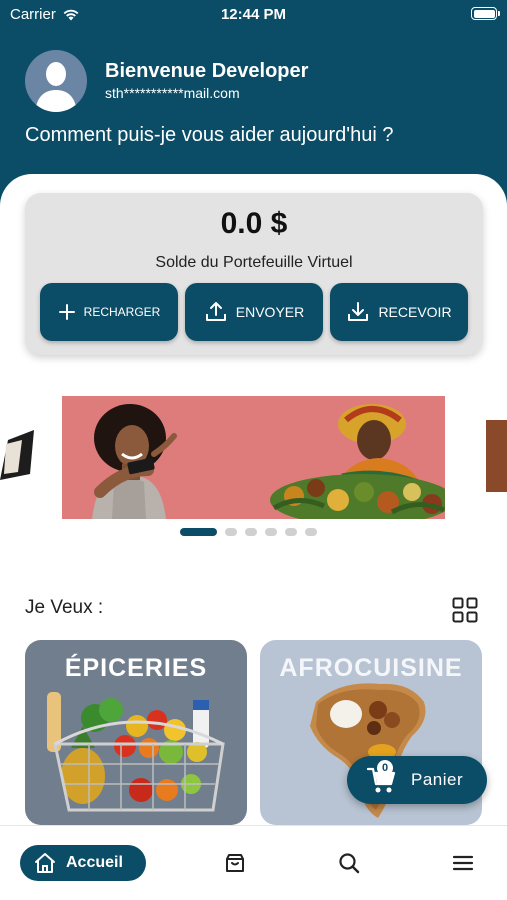  Describe the element at coordinates (207, 71) in the screenshot. I see `welcome-title: Bienvenue Developer` at that location.